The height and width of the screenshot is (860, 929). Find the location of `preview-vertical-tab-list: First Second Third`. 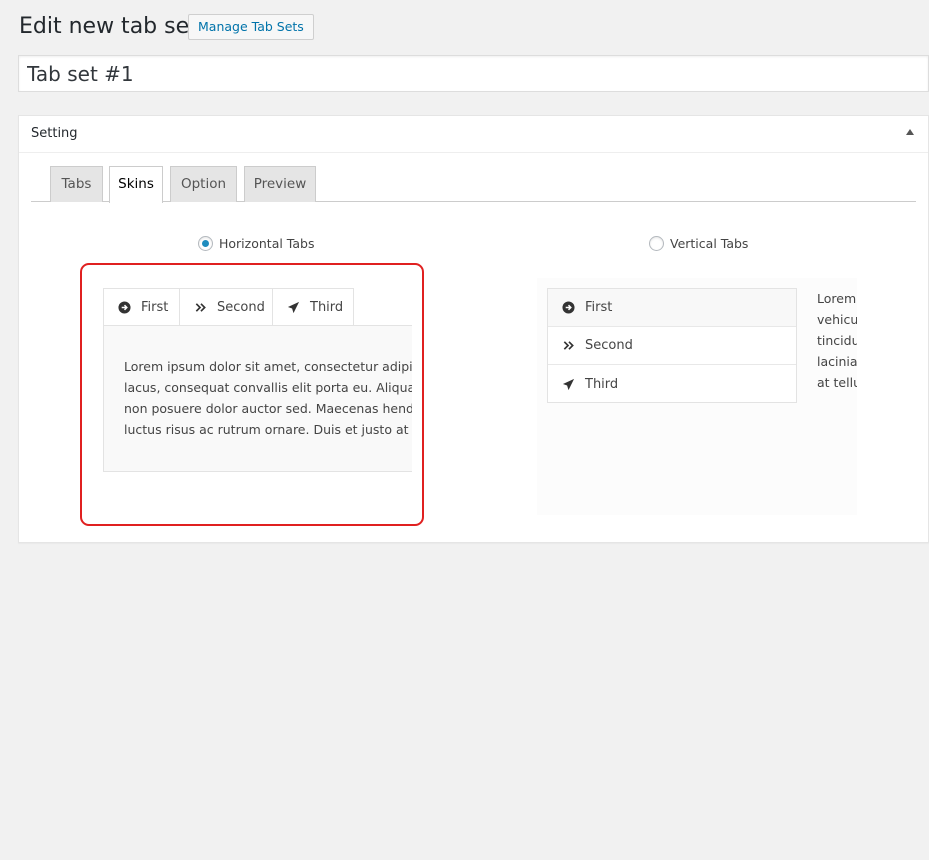

preview-vertical-tab-list: First Second Third is located at coordinates (672, 345).